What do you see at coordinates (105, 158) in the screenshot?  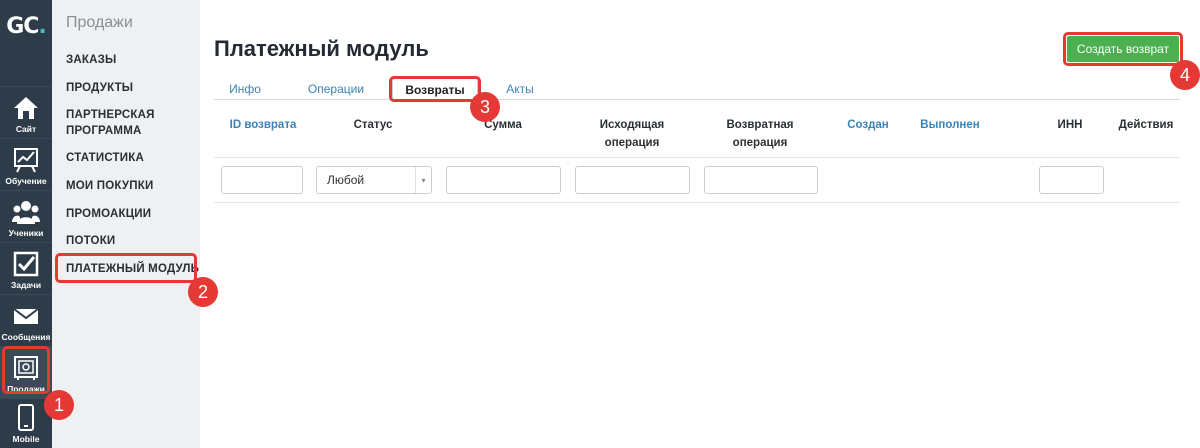 I see `submenu-item-statistics: СТАТИСТИКА` at bounding box center [105, 158].